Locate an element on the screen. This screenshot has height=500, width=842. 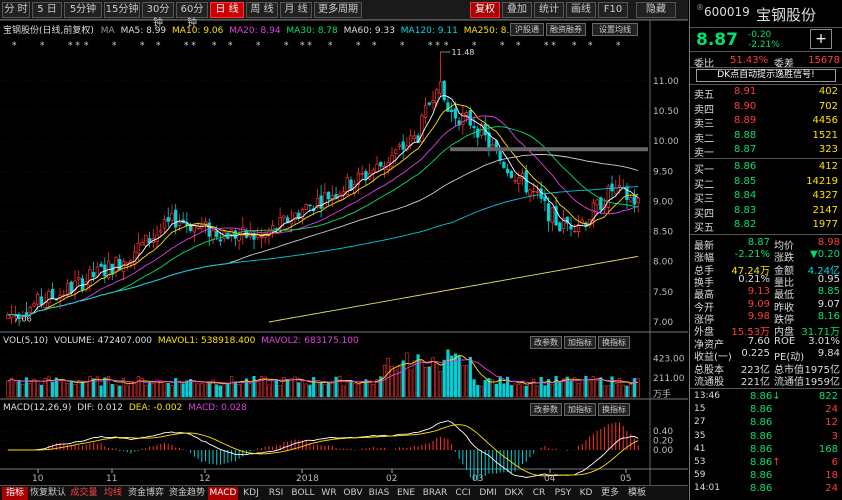
indicator-tab: 均线 is located at coordinates (113, 493).